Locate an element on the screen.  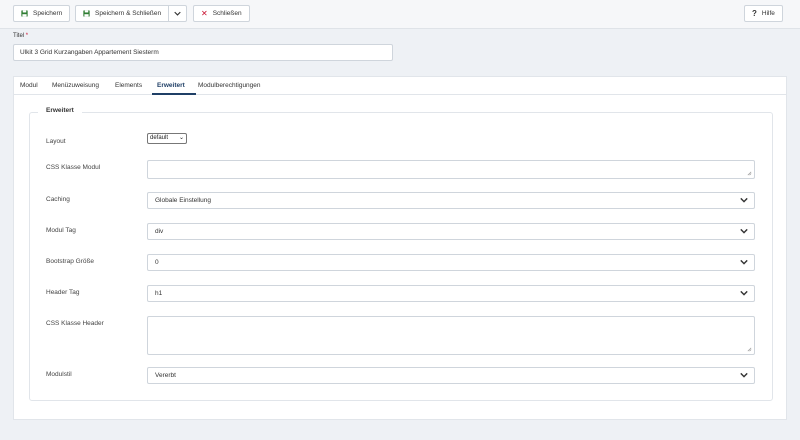
close-button: ✕ Schließen is located at coordinates (221, 13).